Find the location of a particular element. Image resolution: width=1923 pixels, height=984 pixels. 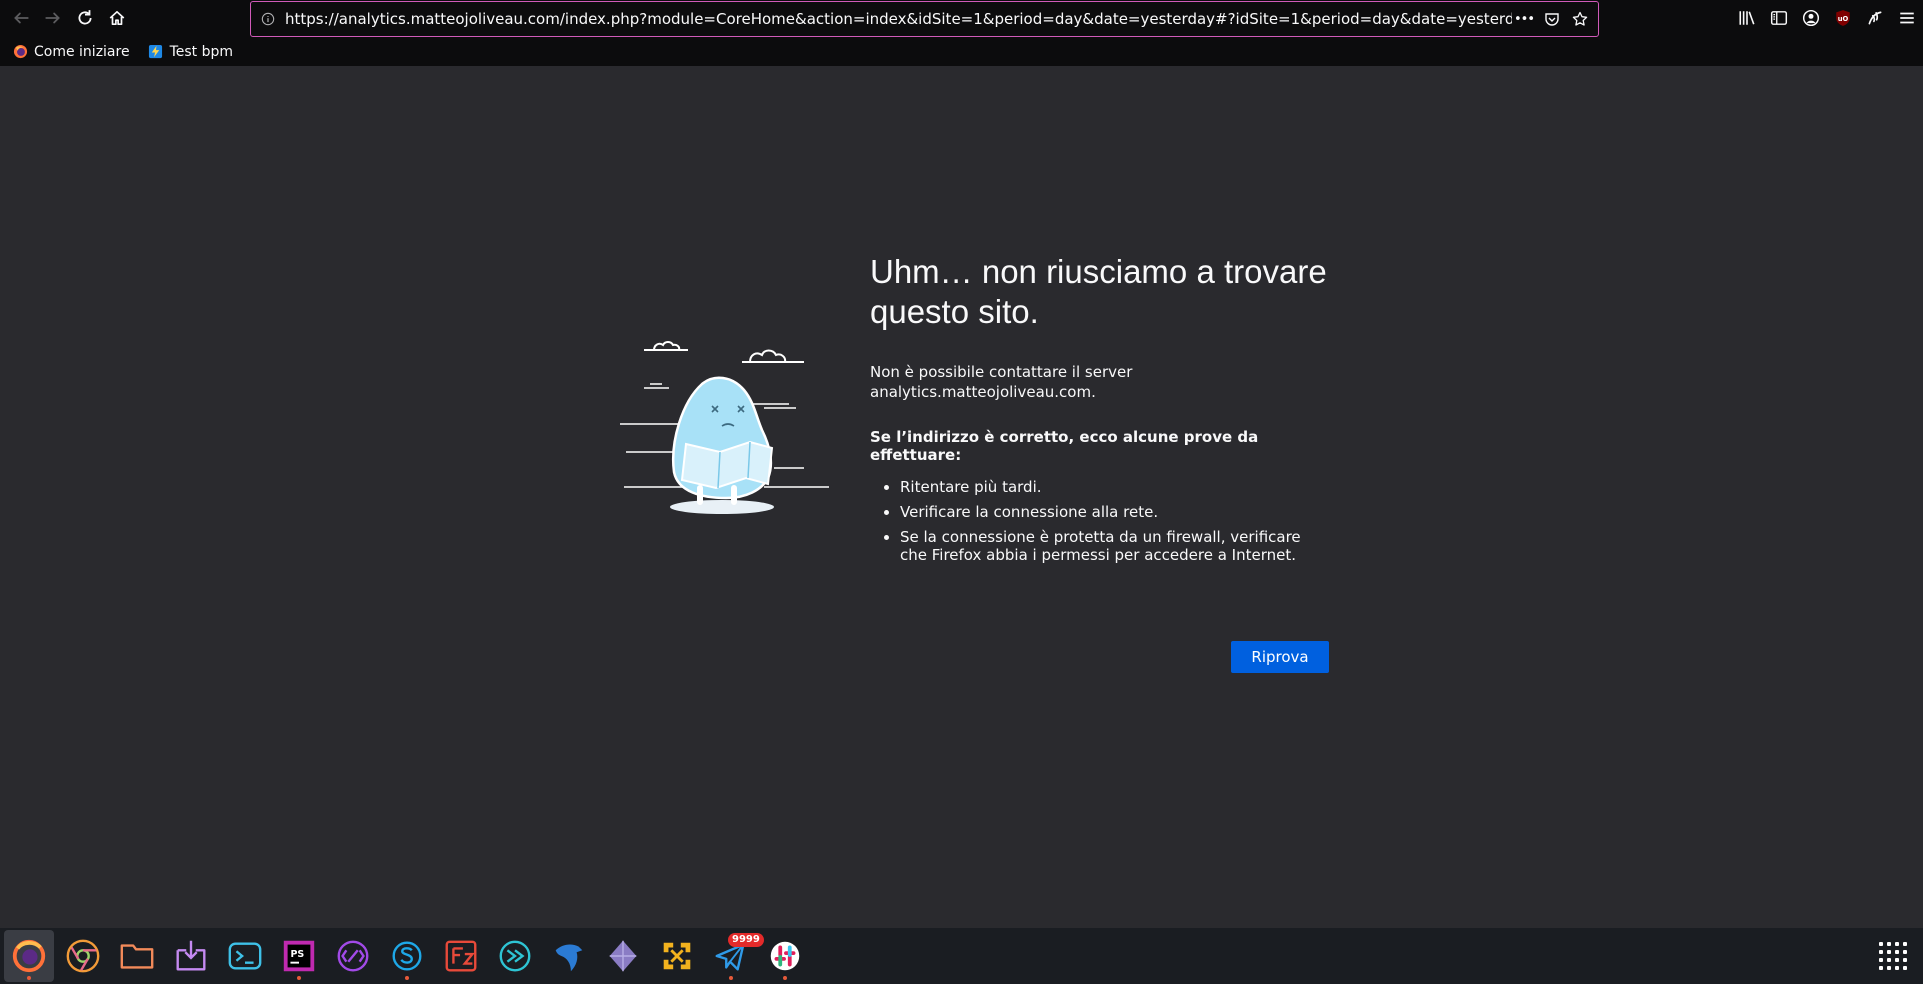

hamburger-menu-icon is located at coordinates (1907, 18).